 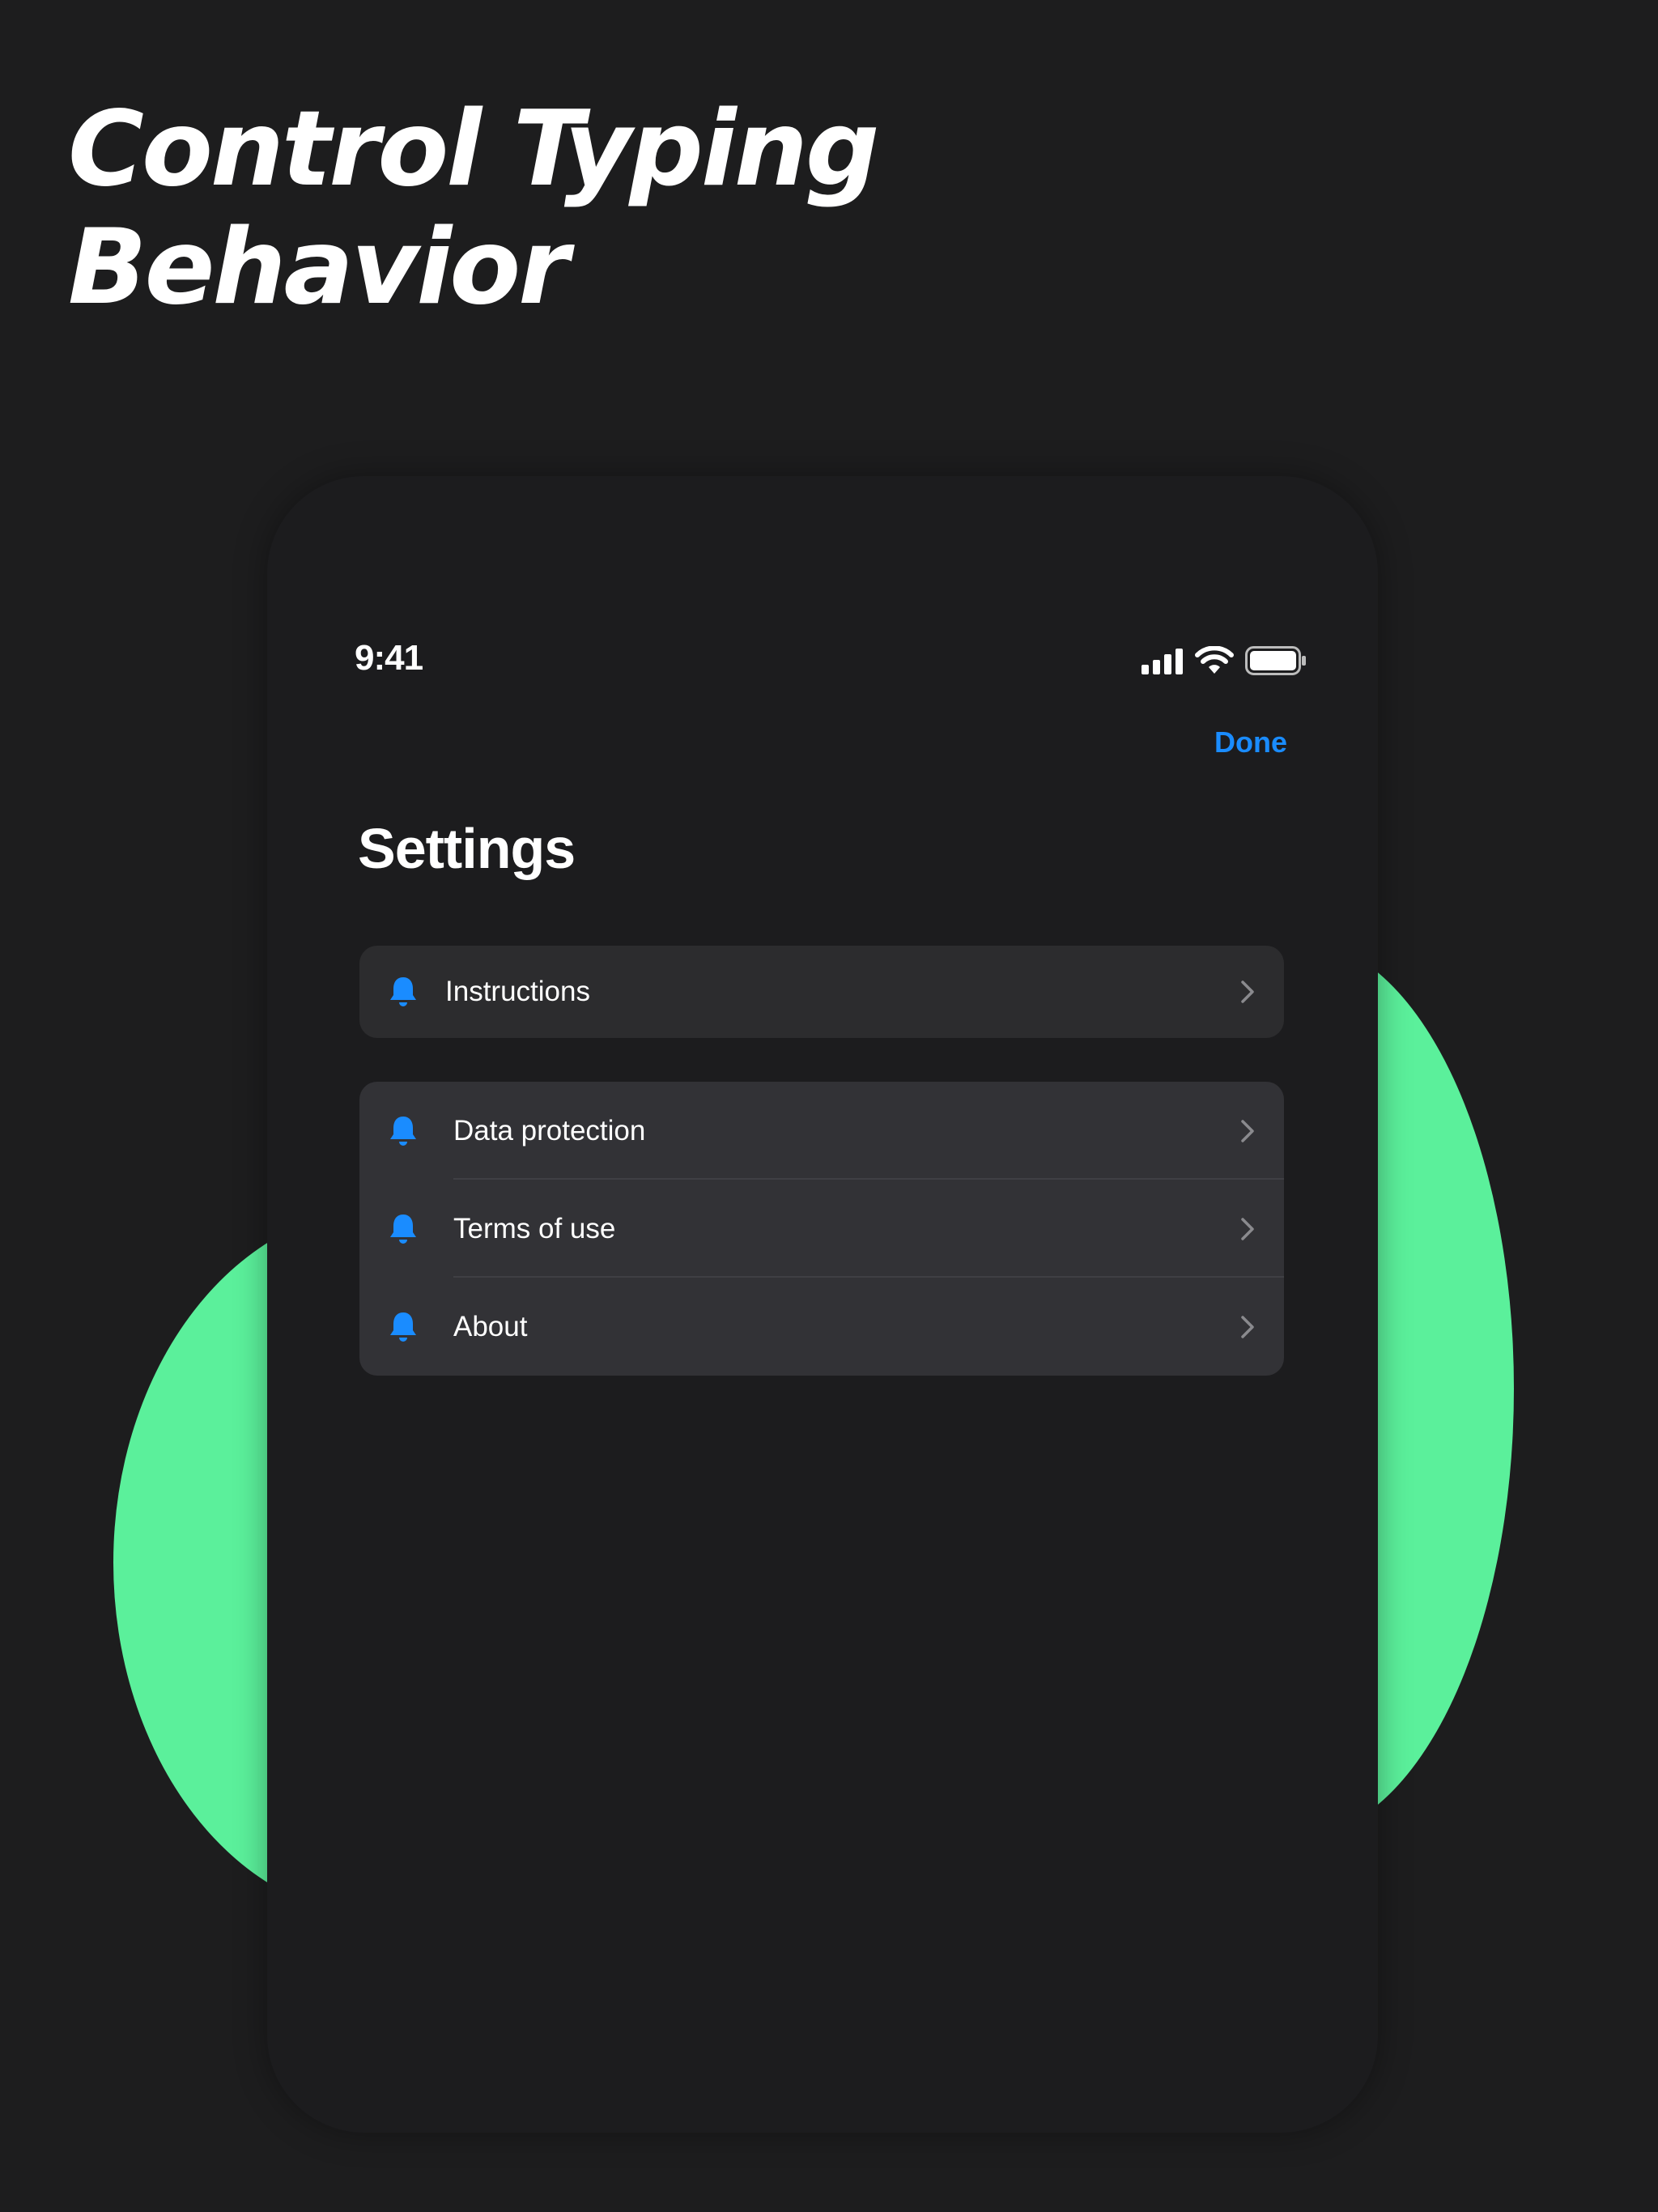 I want to click on headline-line-1: Control Typing, so click(x=473, y=150).